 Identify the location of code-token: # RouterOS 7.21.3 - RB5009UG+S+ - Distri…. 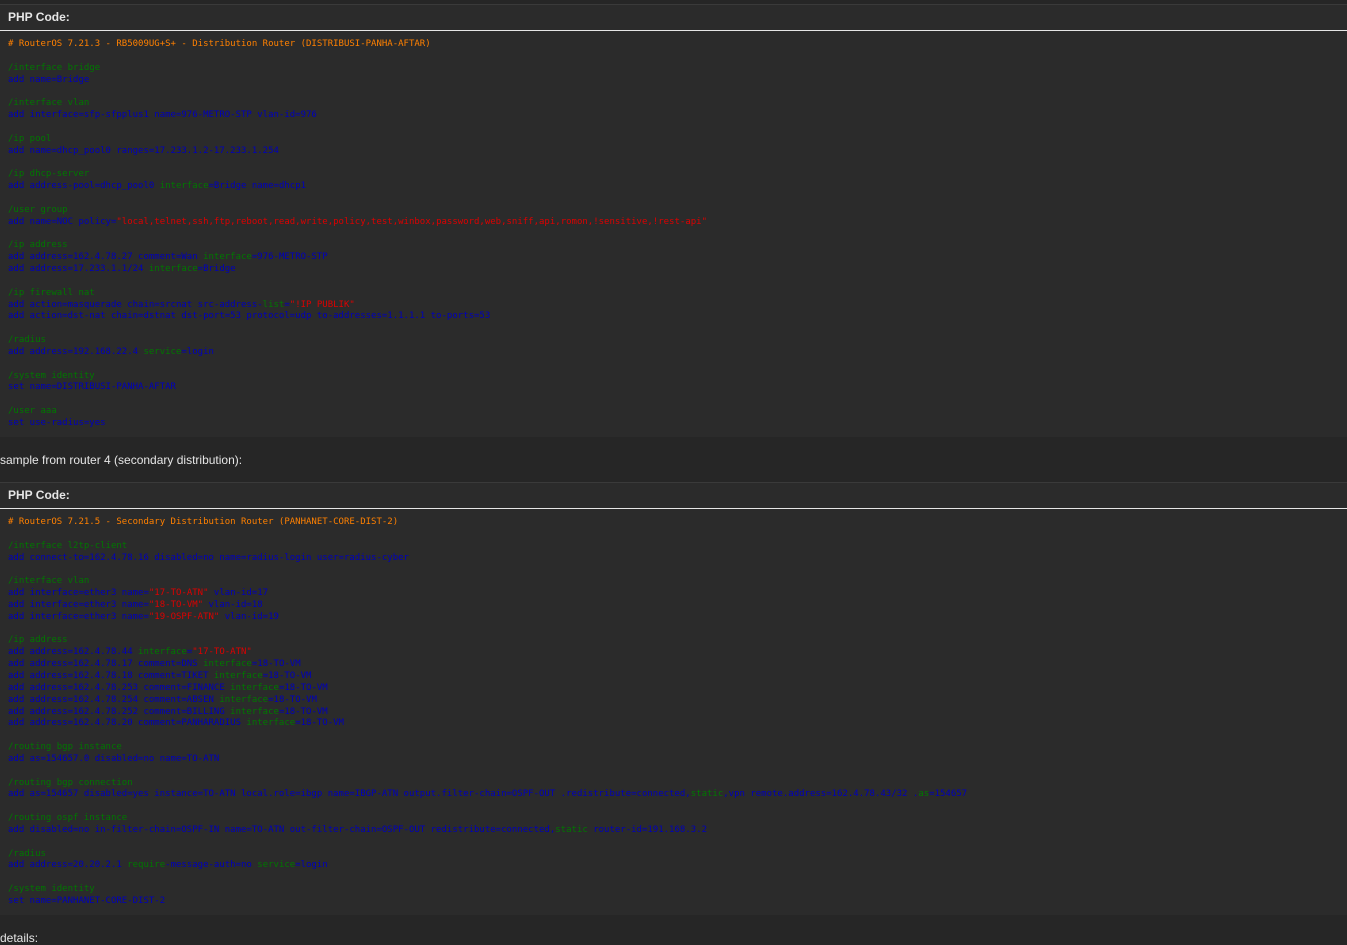
(219, 44).